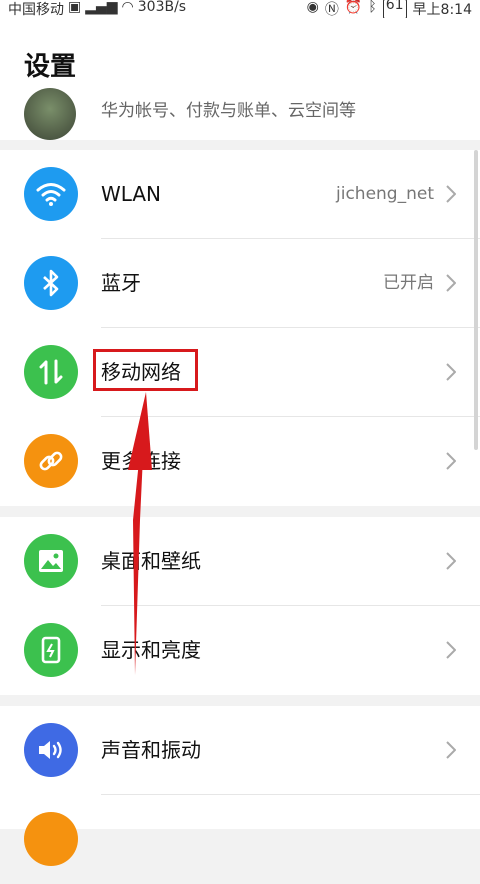  Describe the element at coordinates (385, 194) in the screenshot. I see `settings-item-value: jicheng_net` at that location.